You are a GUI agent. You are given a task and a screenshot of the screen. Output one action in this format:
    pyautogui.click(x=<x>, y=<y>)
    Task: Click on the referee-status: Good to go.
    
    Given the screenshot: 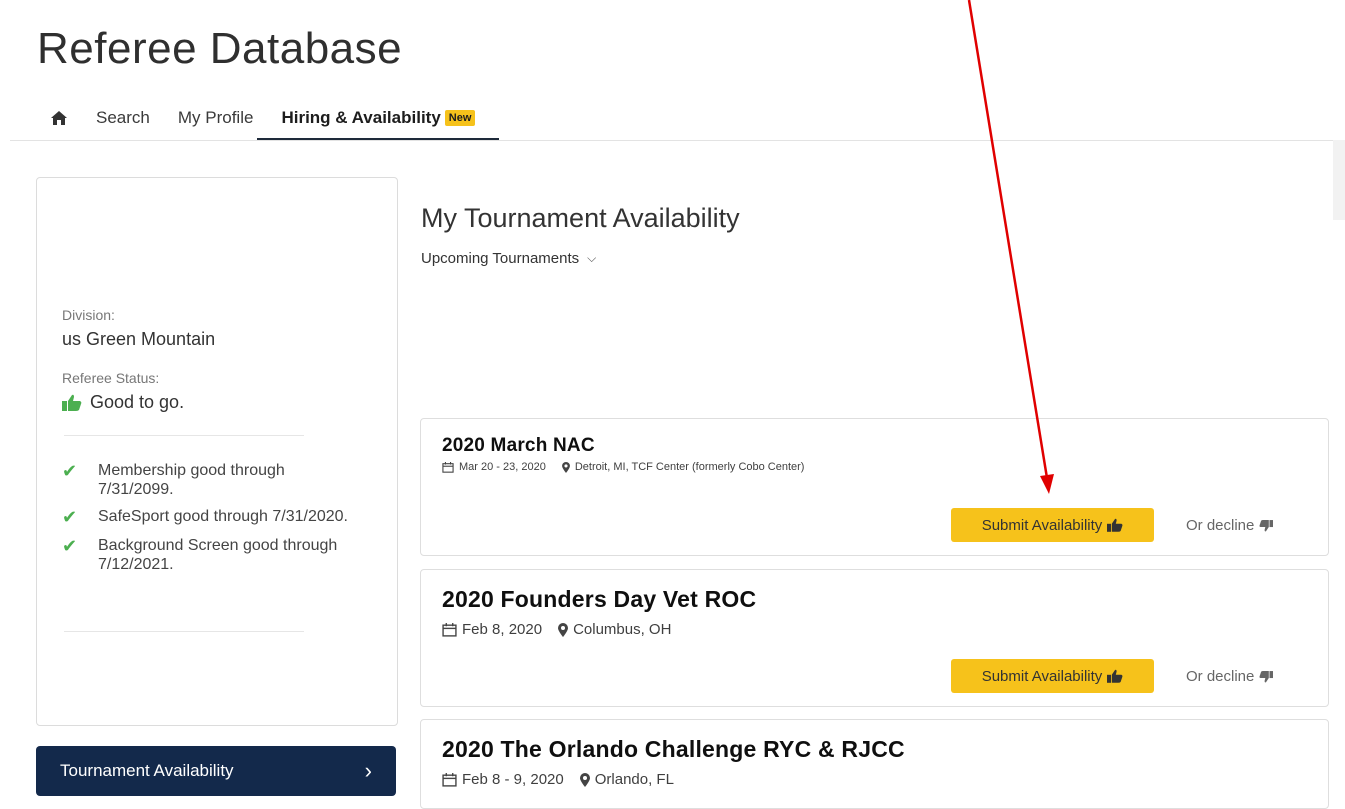 What is the action you would take?
    pyautogui.click(x=123, y=402)
    